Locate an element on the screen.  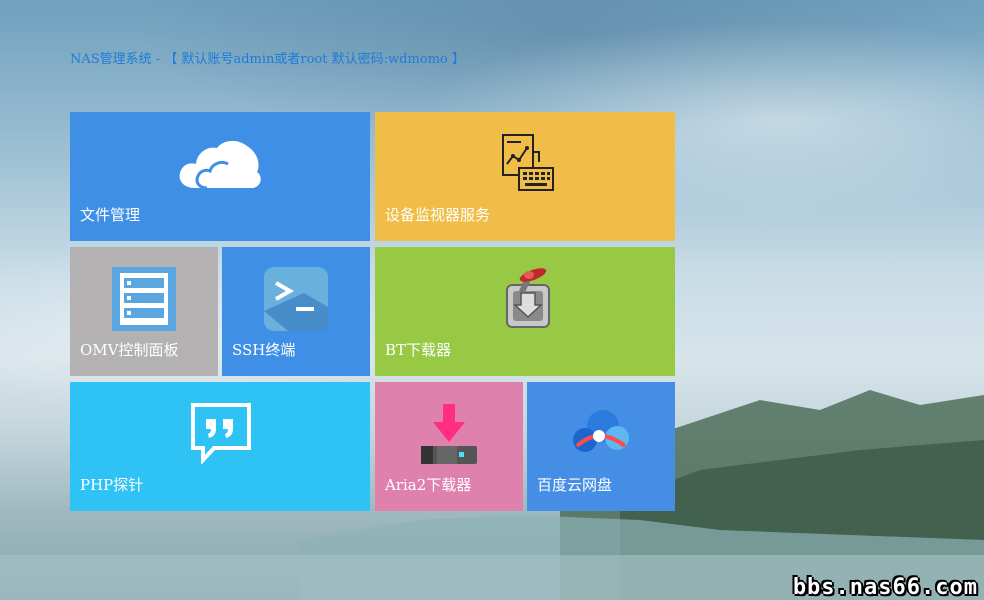
tile-label: 百度云网盘 is located at coordinates (575, 485).